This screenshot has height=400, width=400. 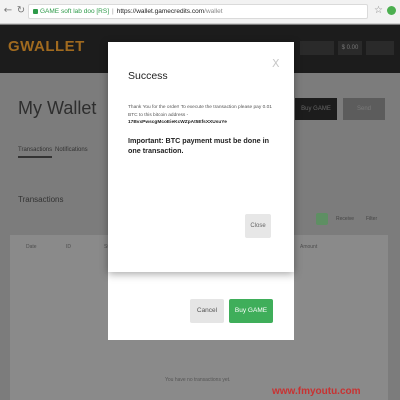 I want to click on page-title: My Wallet, so click(x=57, y=108).